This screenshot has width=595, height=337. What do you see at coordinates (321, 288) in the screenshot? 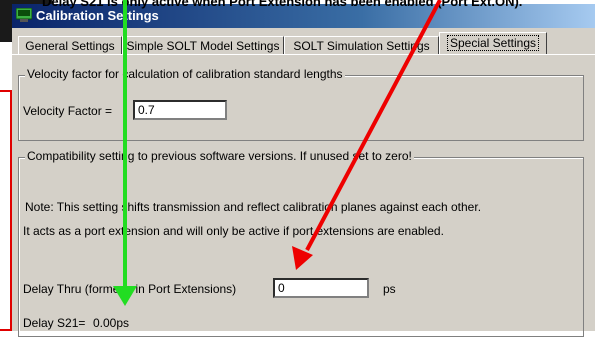
I see `delay-thru-input` at bounding box center [321, 288].